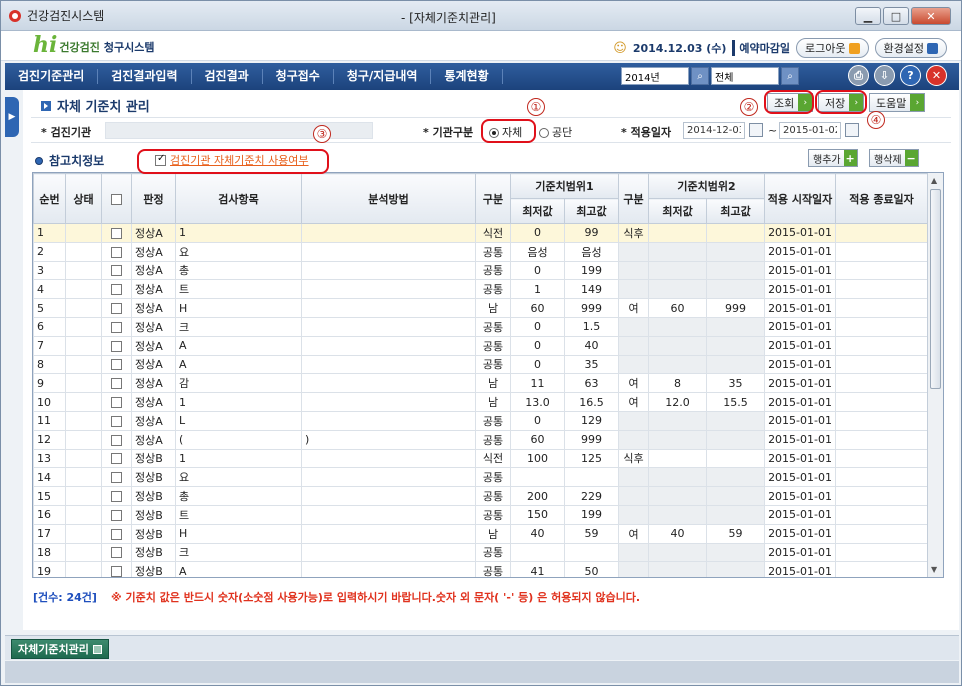  What do you see at coordinates (736, 533) in the screenshot?
I see `cell-max2: 59` at bounding box center [736, 533].